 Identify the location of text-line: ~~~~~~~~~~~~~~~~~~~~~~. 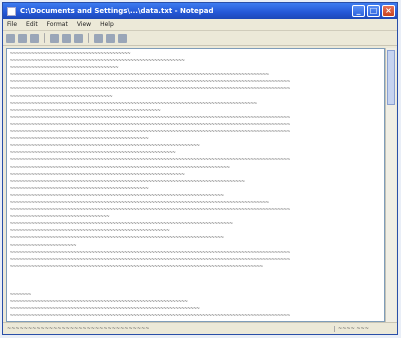
(43, 245).